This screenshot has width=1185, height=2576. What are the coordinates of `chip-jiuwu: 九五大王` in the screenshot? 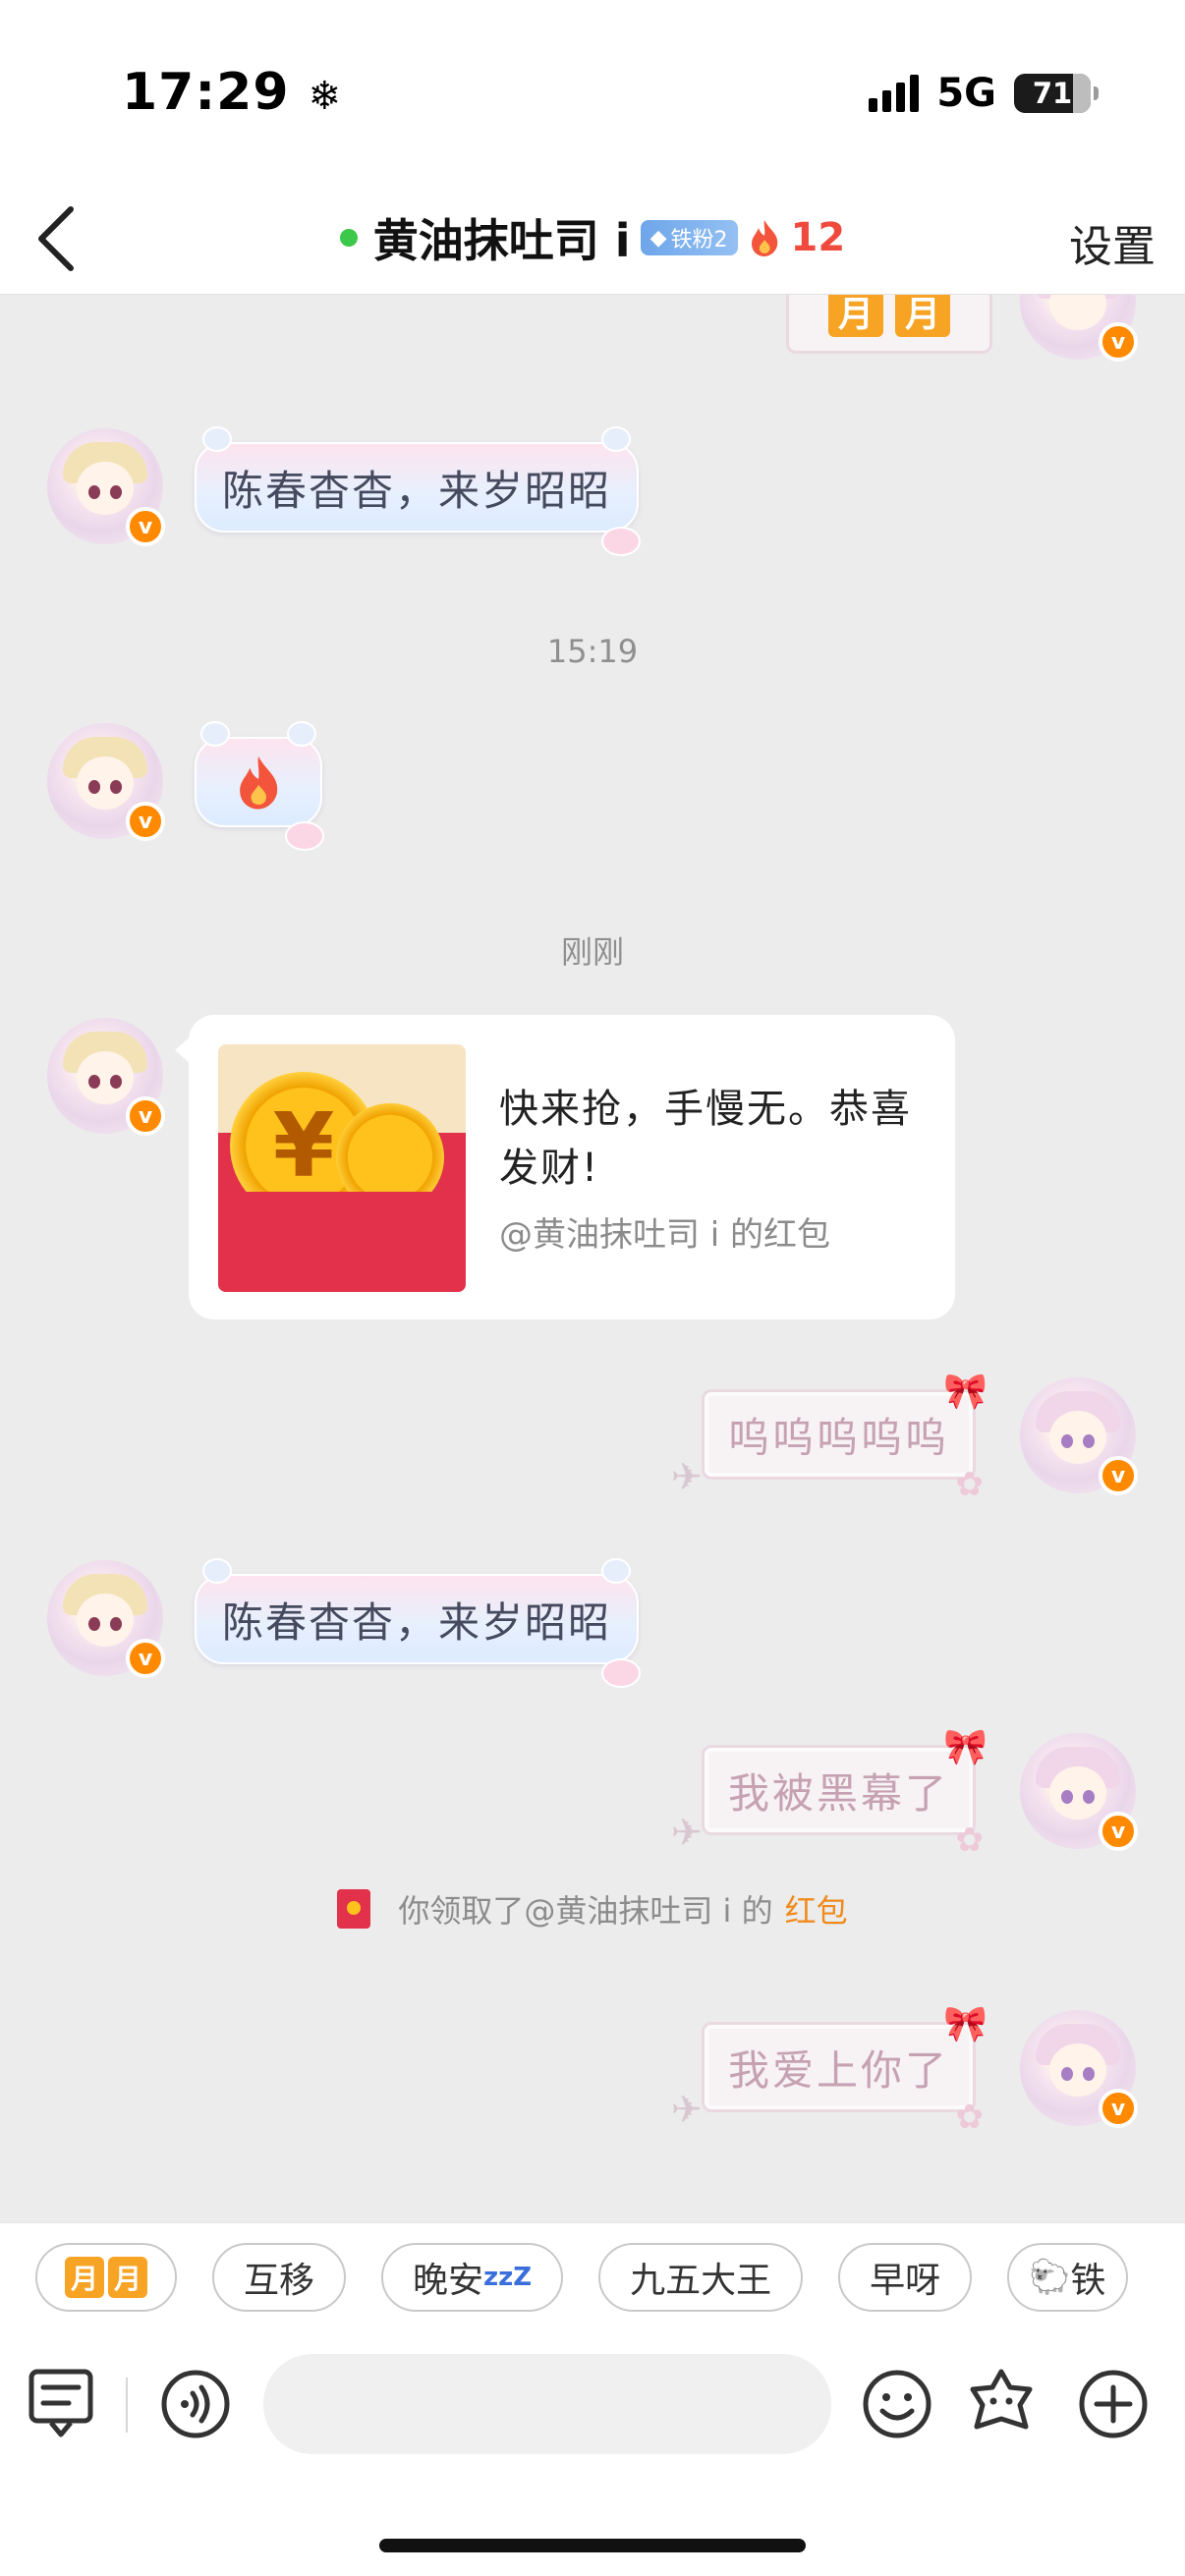 It's located at (701, 2277).